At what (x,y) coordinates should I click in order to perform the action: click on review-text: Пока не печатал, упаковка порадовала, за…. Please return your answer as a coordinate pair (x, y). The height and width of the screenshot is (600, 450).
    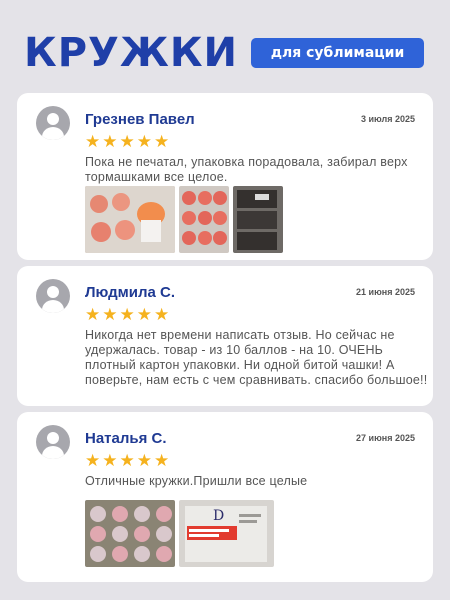
    Looking at the image, I should click on (246, 169).